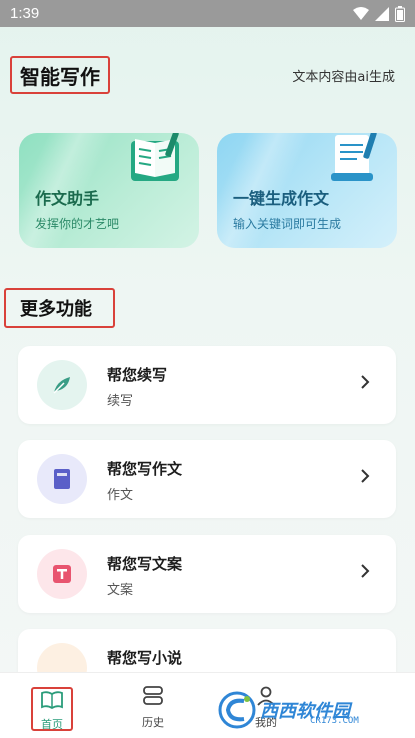  I want to click on book-icon, so click(62, 479).